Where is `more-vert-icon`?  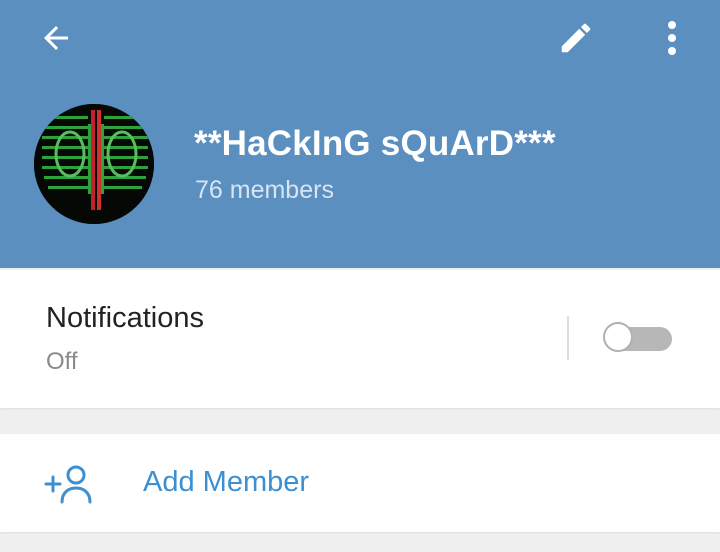 more-vert-icon is located at coordinates (672, 38).